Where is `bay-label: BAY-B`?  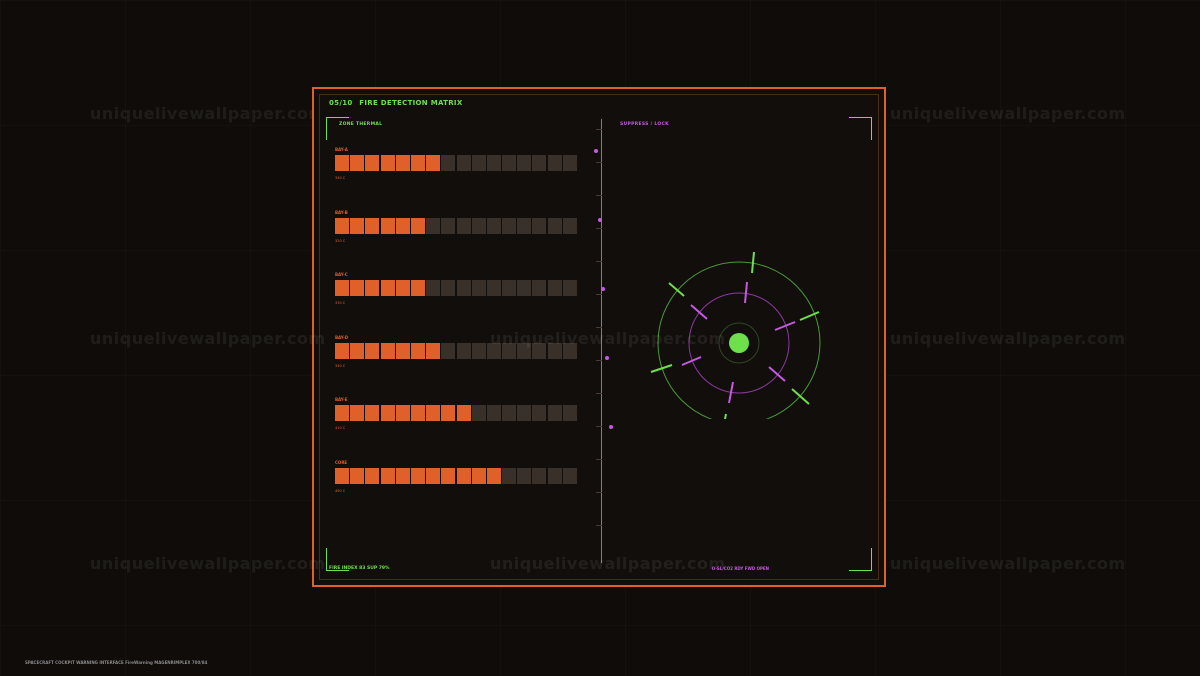 bay-label: BAY-B is located at coordinates (341, 212).